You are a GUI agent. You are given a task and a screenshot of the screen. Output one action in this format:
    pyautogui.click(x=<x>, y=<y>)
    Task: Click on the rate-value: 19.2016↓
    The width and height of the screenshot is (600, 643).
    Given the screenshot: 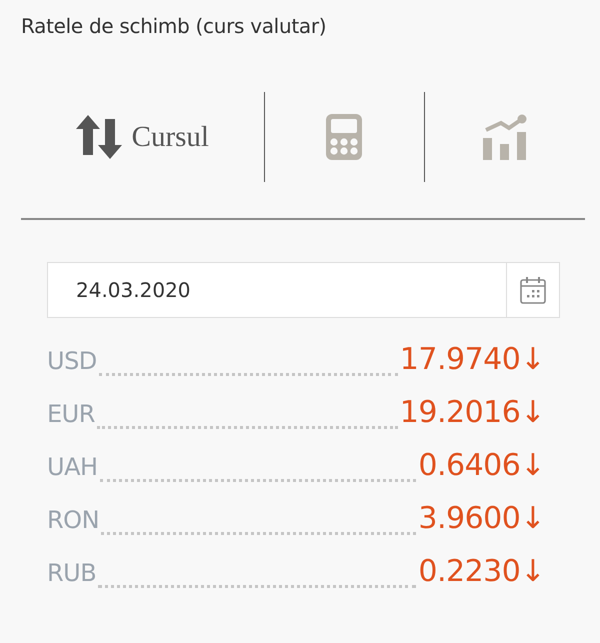 What is the action you would take?
    pyautogui.click(x=472, y=412)
    